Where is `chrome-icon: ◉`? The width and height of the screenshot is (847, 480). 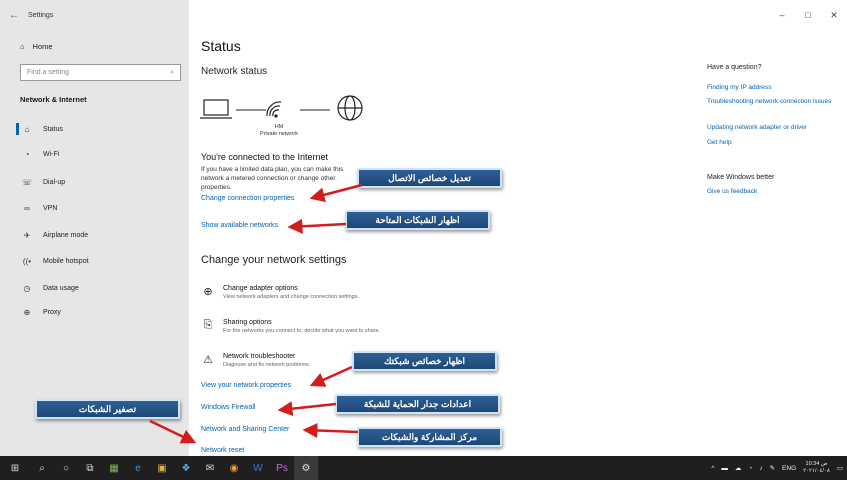
chrome-icon: ◉ is located at coordinates (234, 468).